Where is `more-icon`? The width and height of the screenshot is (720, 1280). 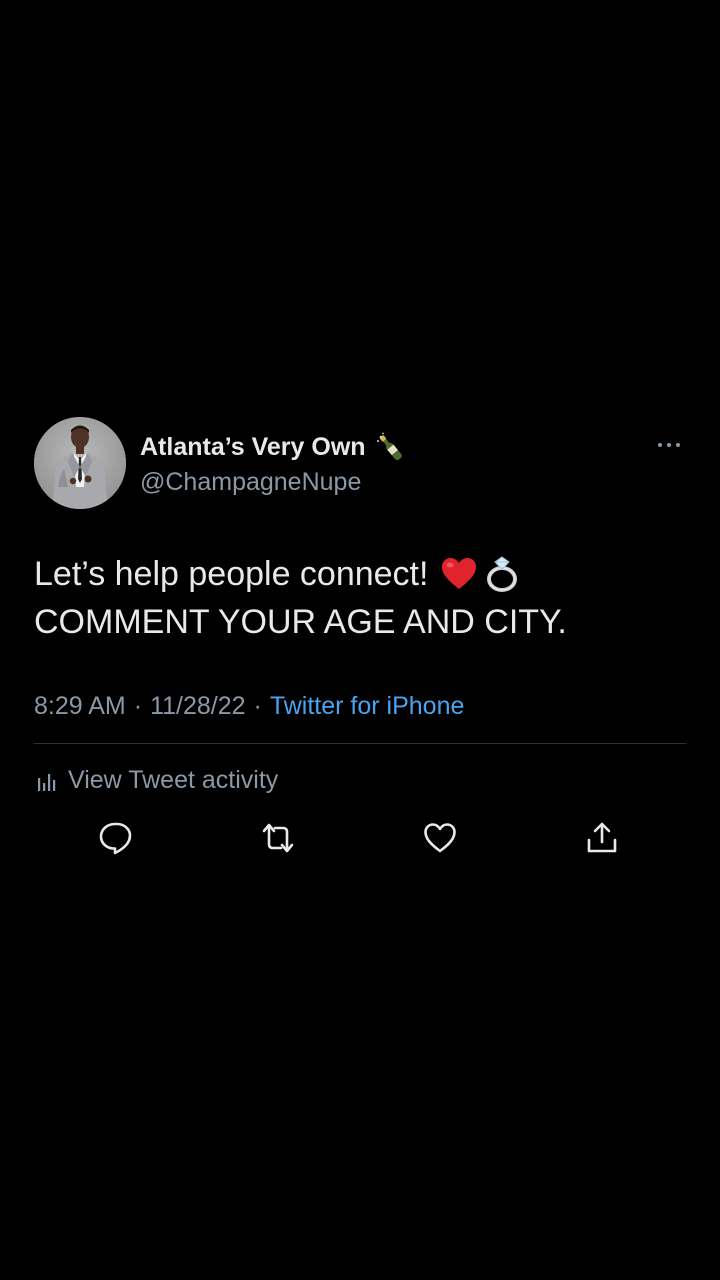 more-icon is located at coordinates (669, 444).